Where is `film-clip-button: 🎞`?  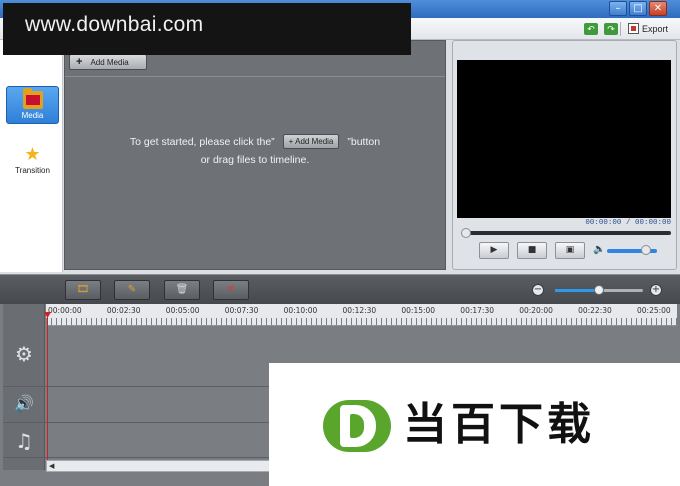
film-clip-button: 🎞 is located at coordinates (83, 290).